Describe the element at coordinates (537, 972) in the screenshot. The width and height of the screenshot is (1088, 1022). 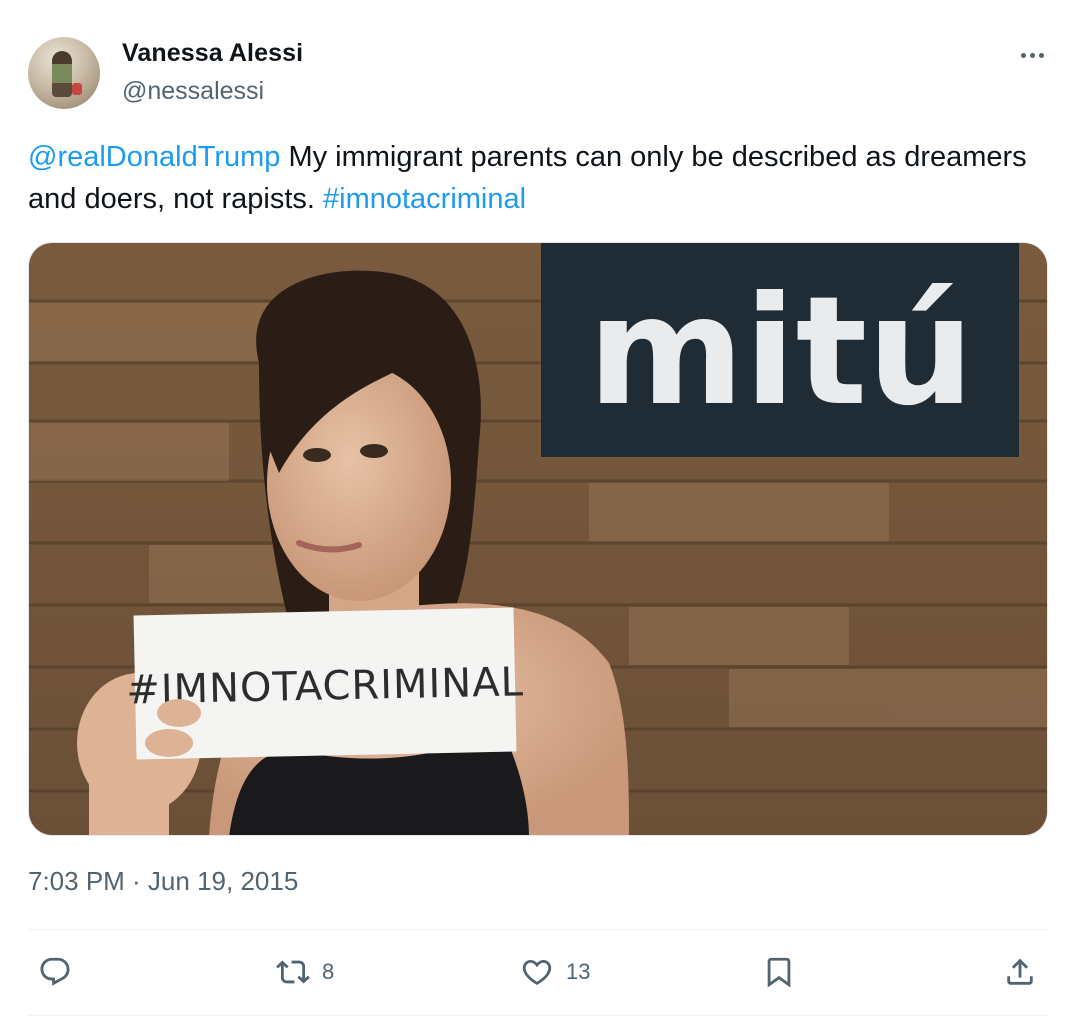
I see `heart-icon` at that location.